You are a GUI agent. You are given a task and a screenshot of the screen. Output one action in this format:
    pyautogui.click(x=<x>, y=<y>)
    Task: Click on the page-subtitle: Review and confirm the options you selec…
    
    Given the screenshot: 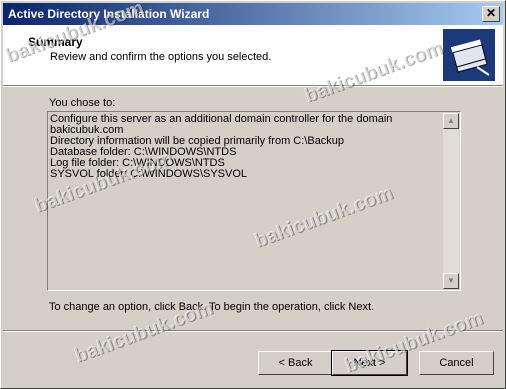 What is the action you would take?
    pyautogui.click(x=161, y=57)
    